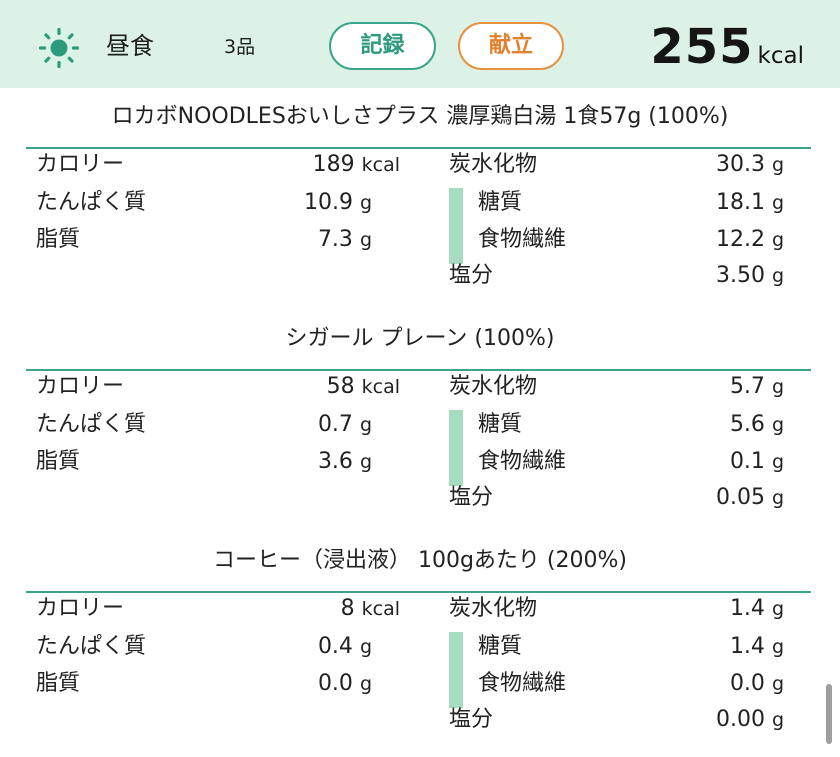 The width and height of the screenshot is (840, 757). Describe the element at coordinates (420, 339) in the screenshot. I see `food-title: シガール プレーン (100%)` at that location.